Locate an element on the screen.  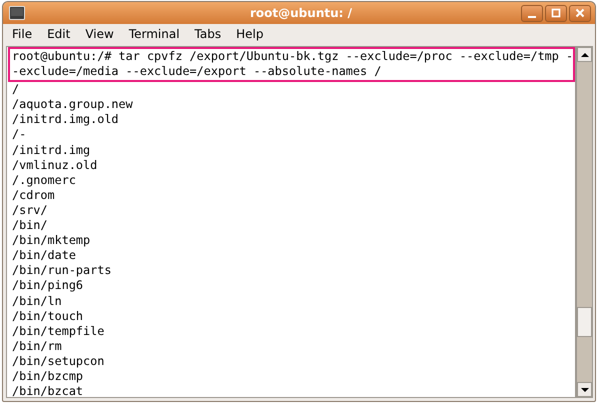
output-line: /bin/ping6 is located at coordinates (47, 286).